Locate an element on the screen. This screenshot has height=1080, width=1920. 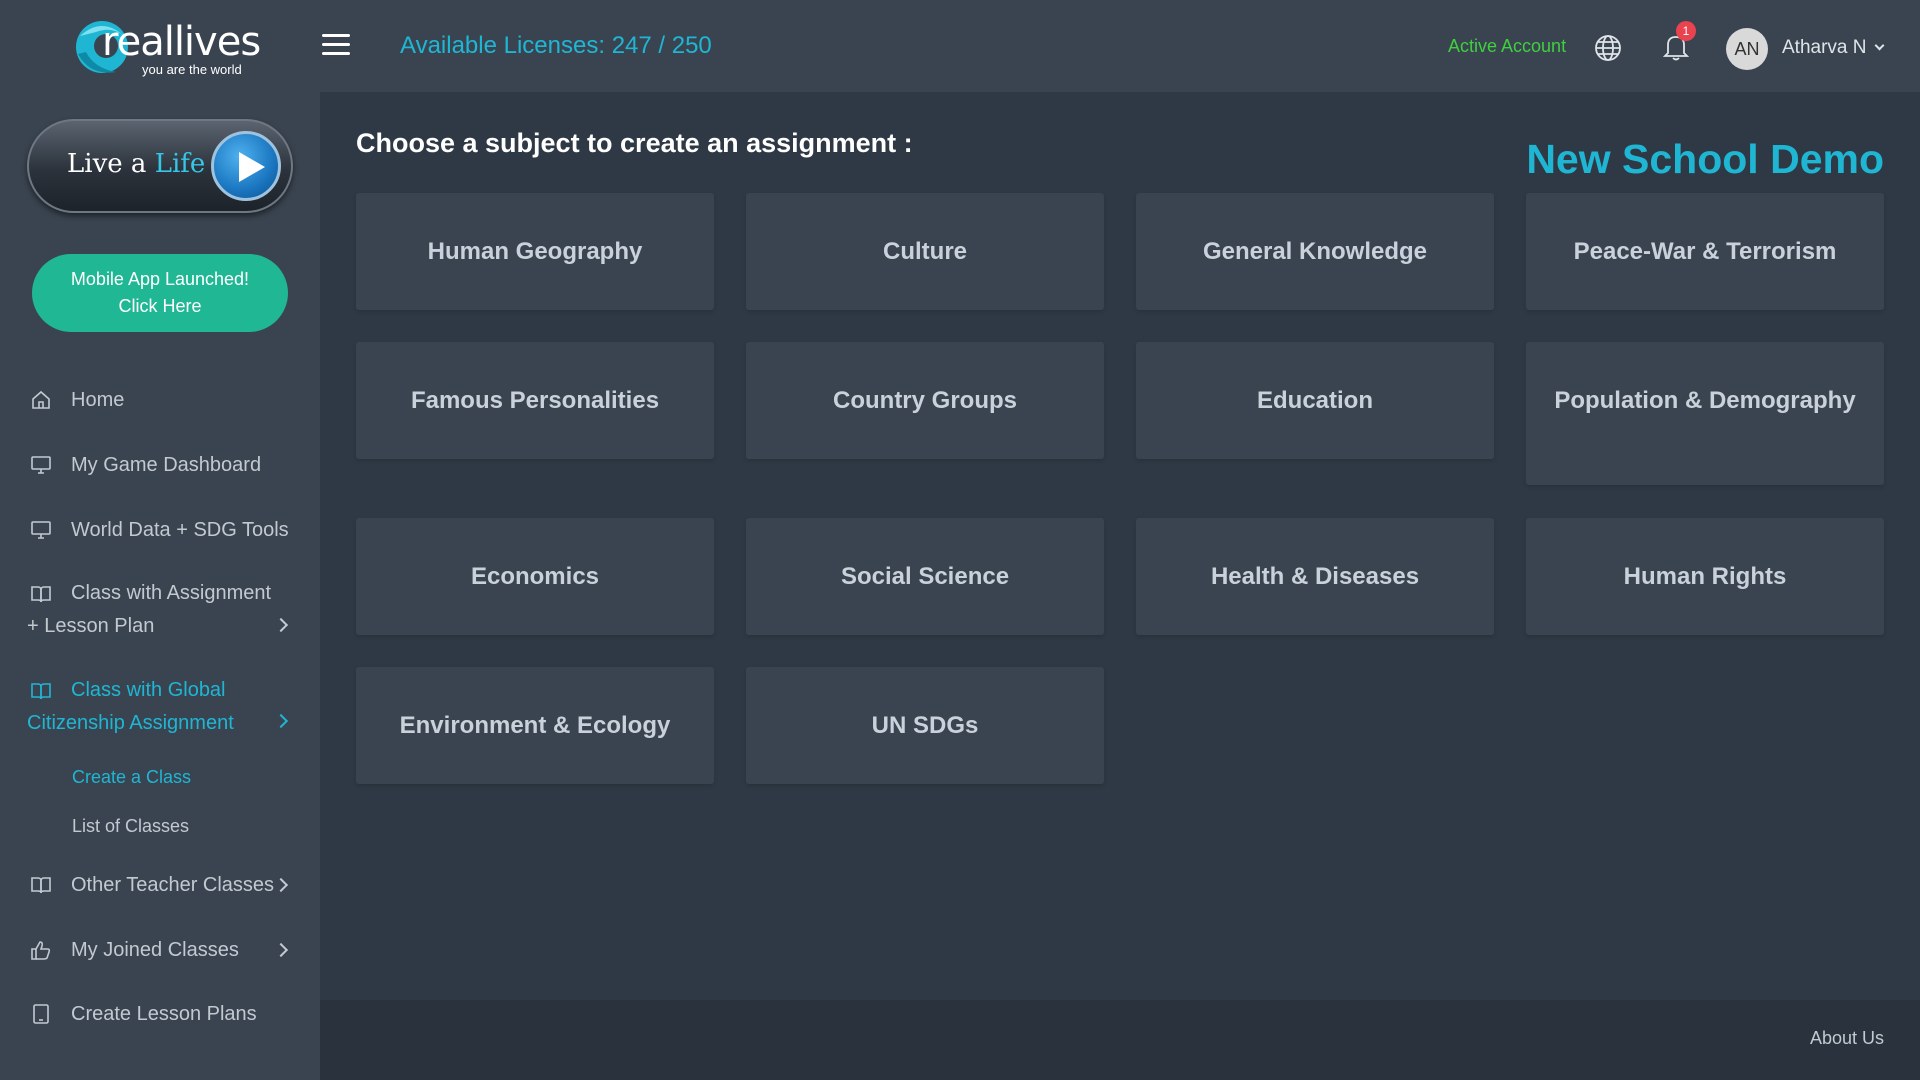
mobile-app-line2: Click Here is located at coordinates (160, 306).